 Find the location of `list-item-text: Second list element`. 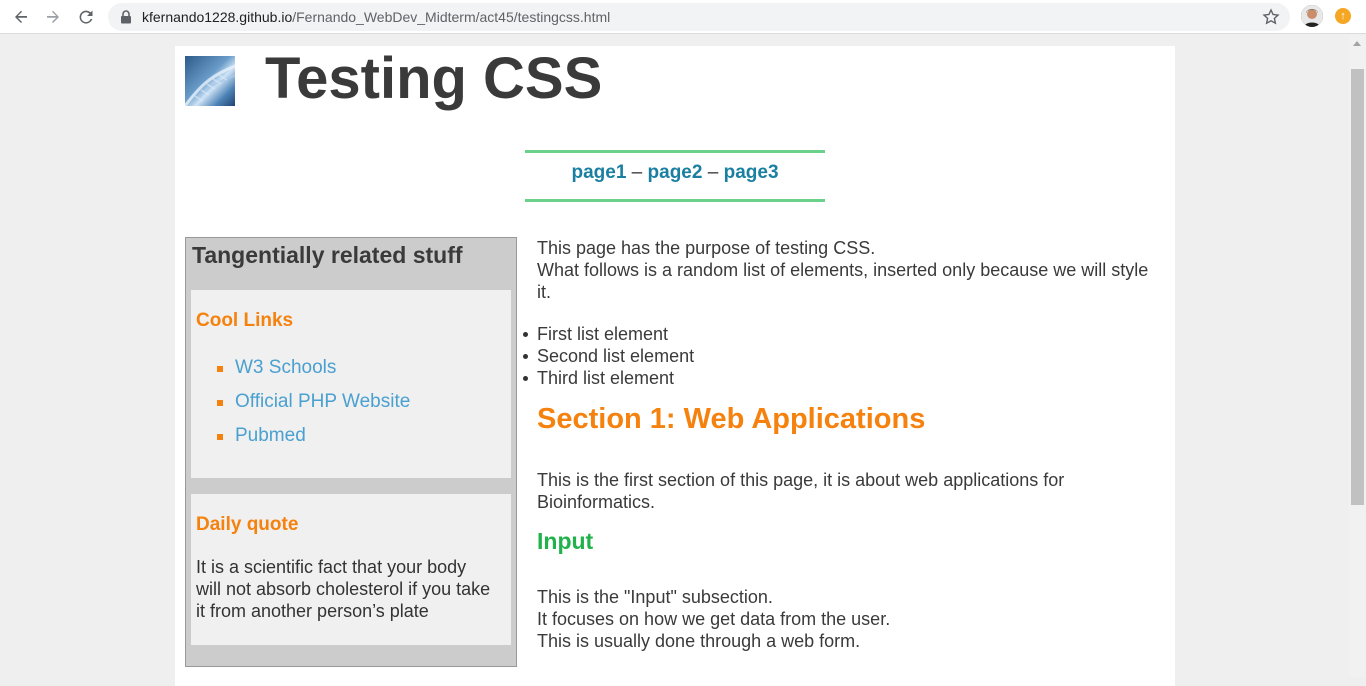

list-item-text: Second list element is located at coordinates (616, 356).